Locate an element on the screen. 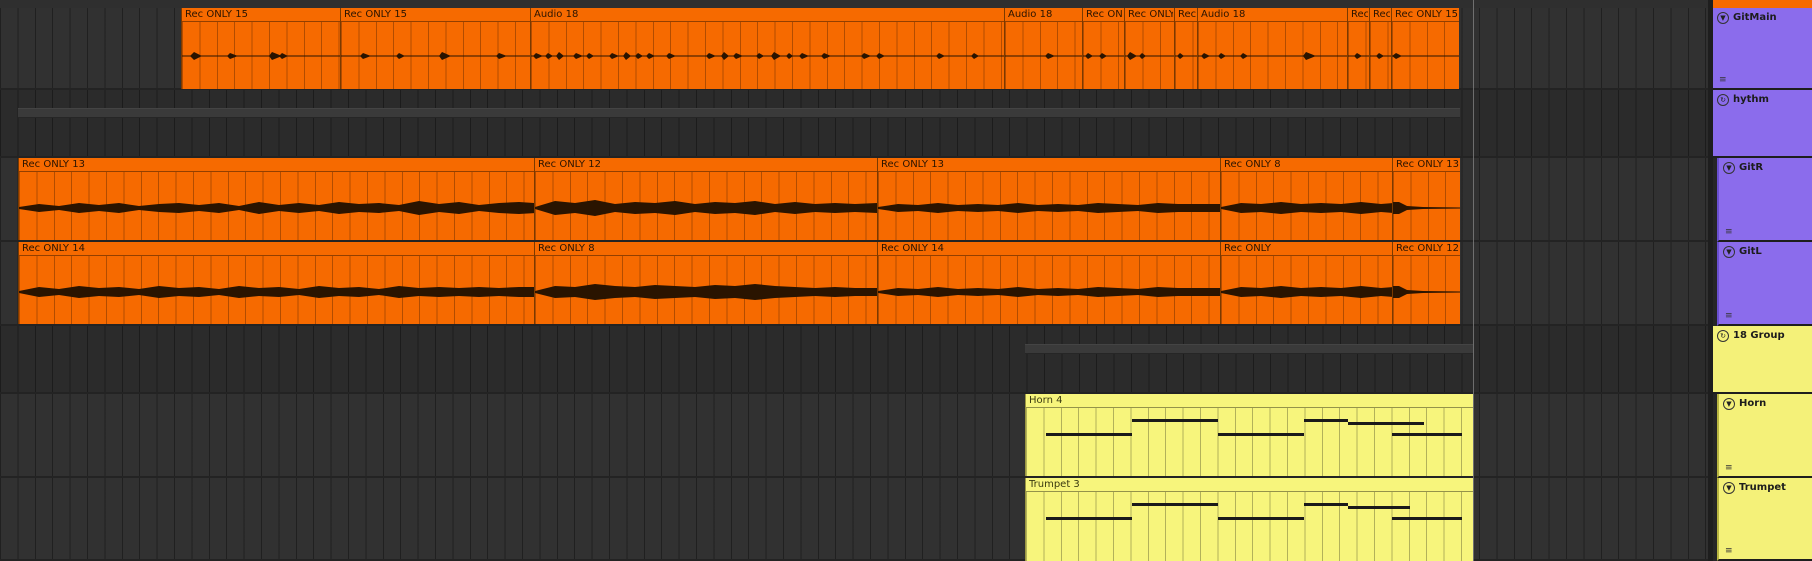 The width and height of the screenshot is (1812, 561). track-name: GitL is located at coordinates (1750, 251).